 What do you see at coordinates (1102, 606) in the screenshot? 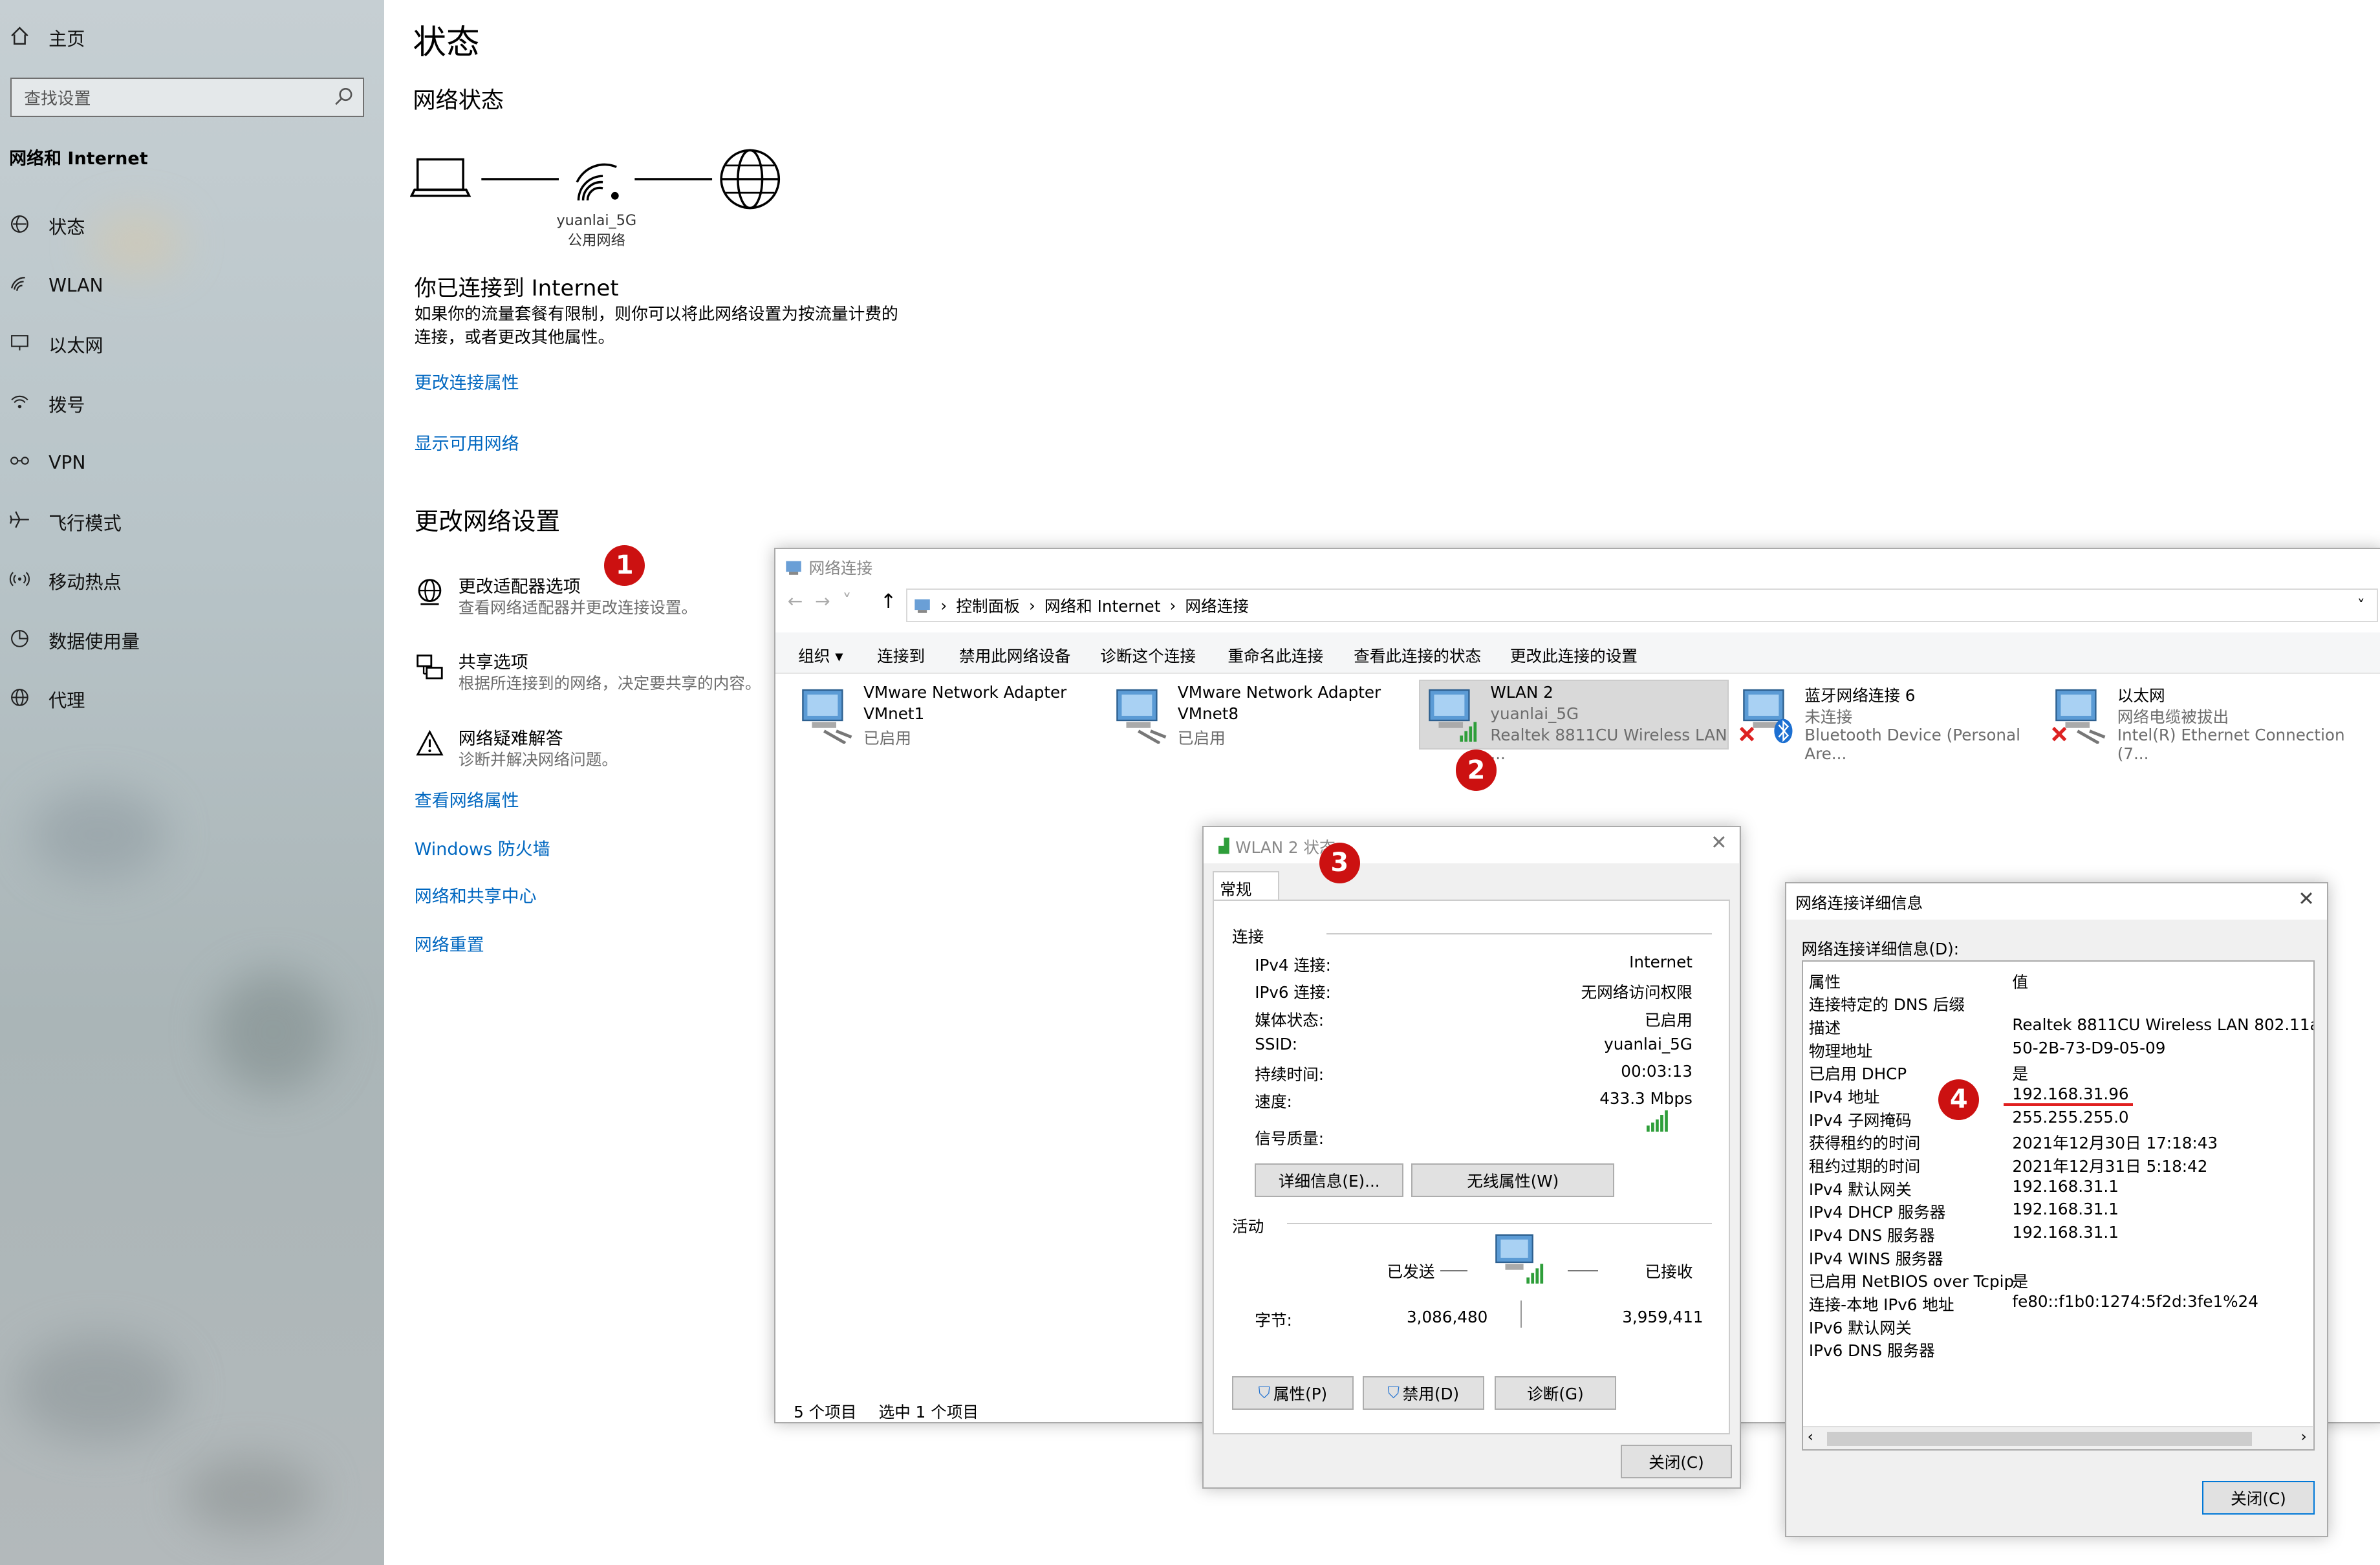
I see `breadcrumb-network-internet: 网络和 Internet` at bounding box center [1102, 606].